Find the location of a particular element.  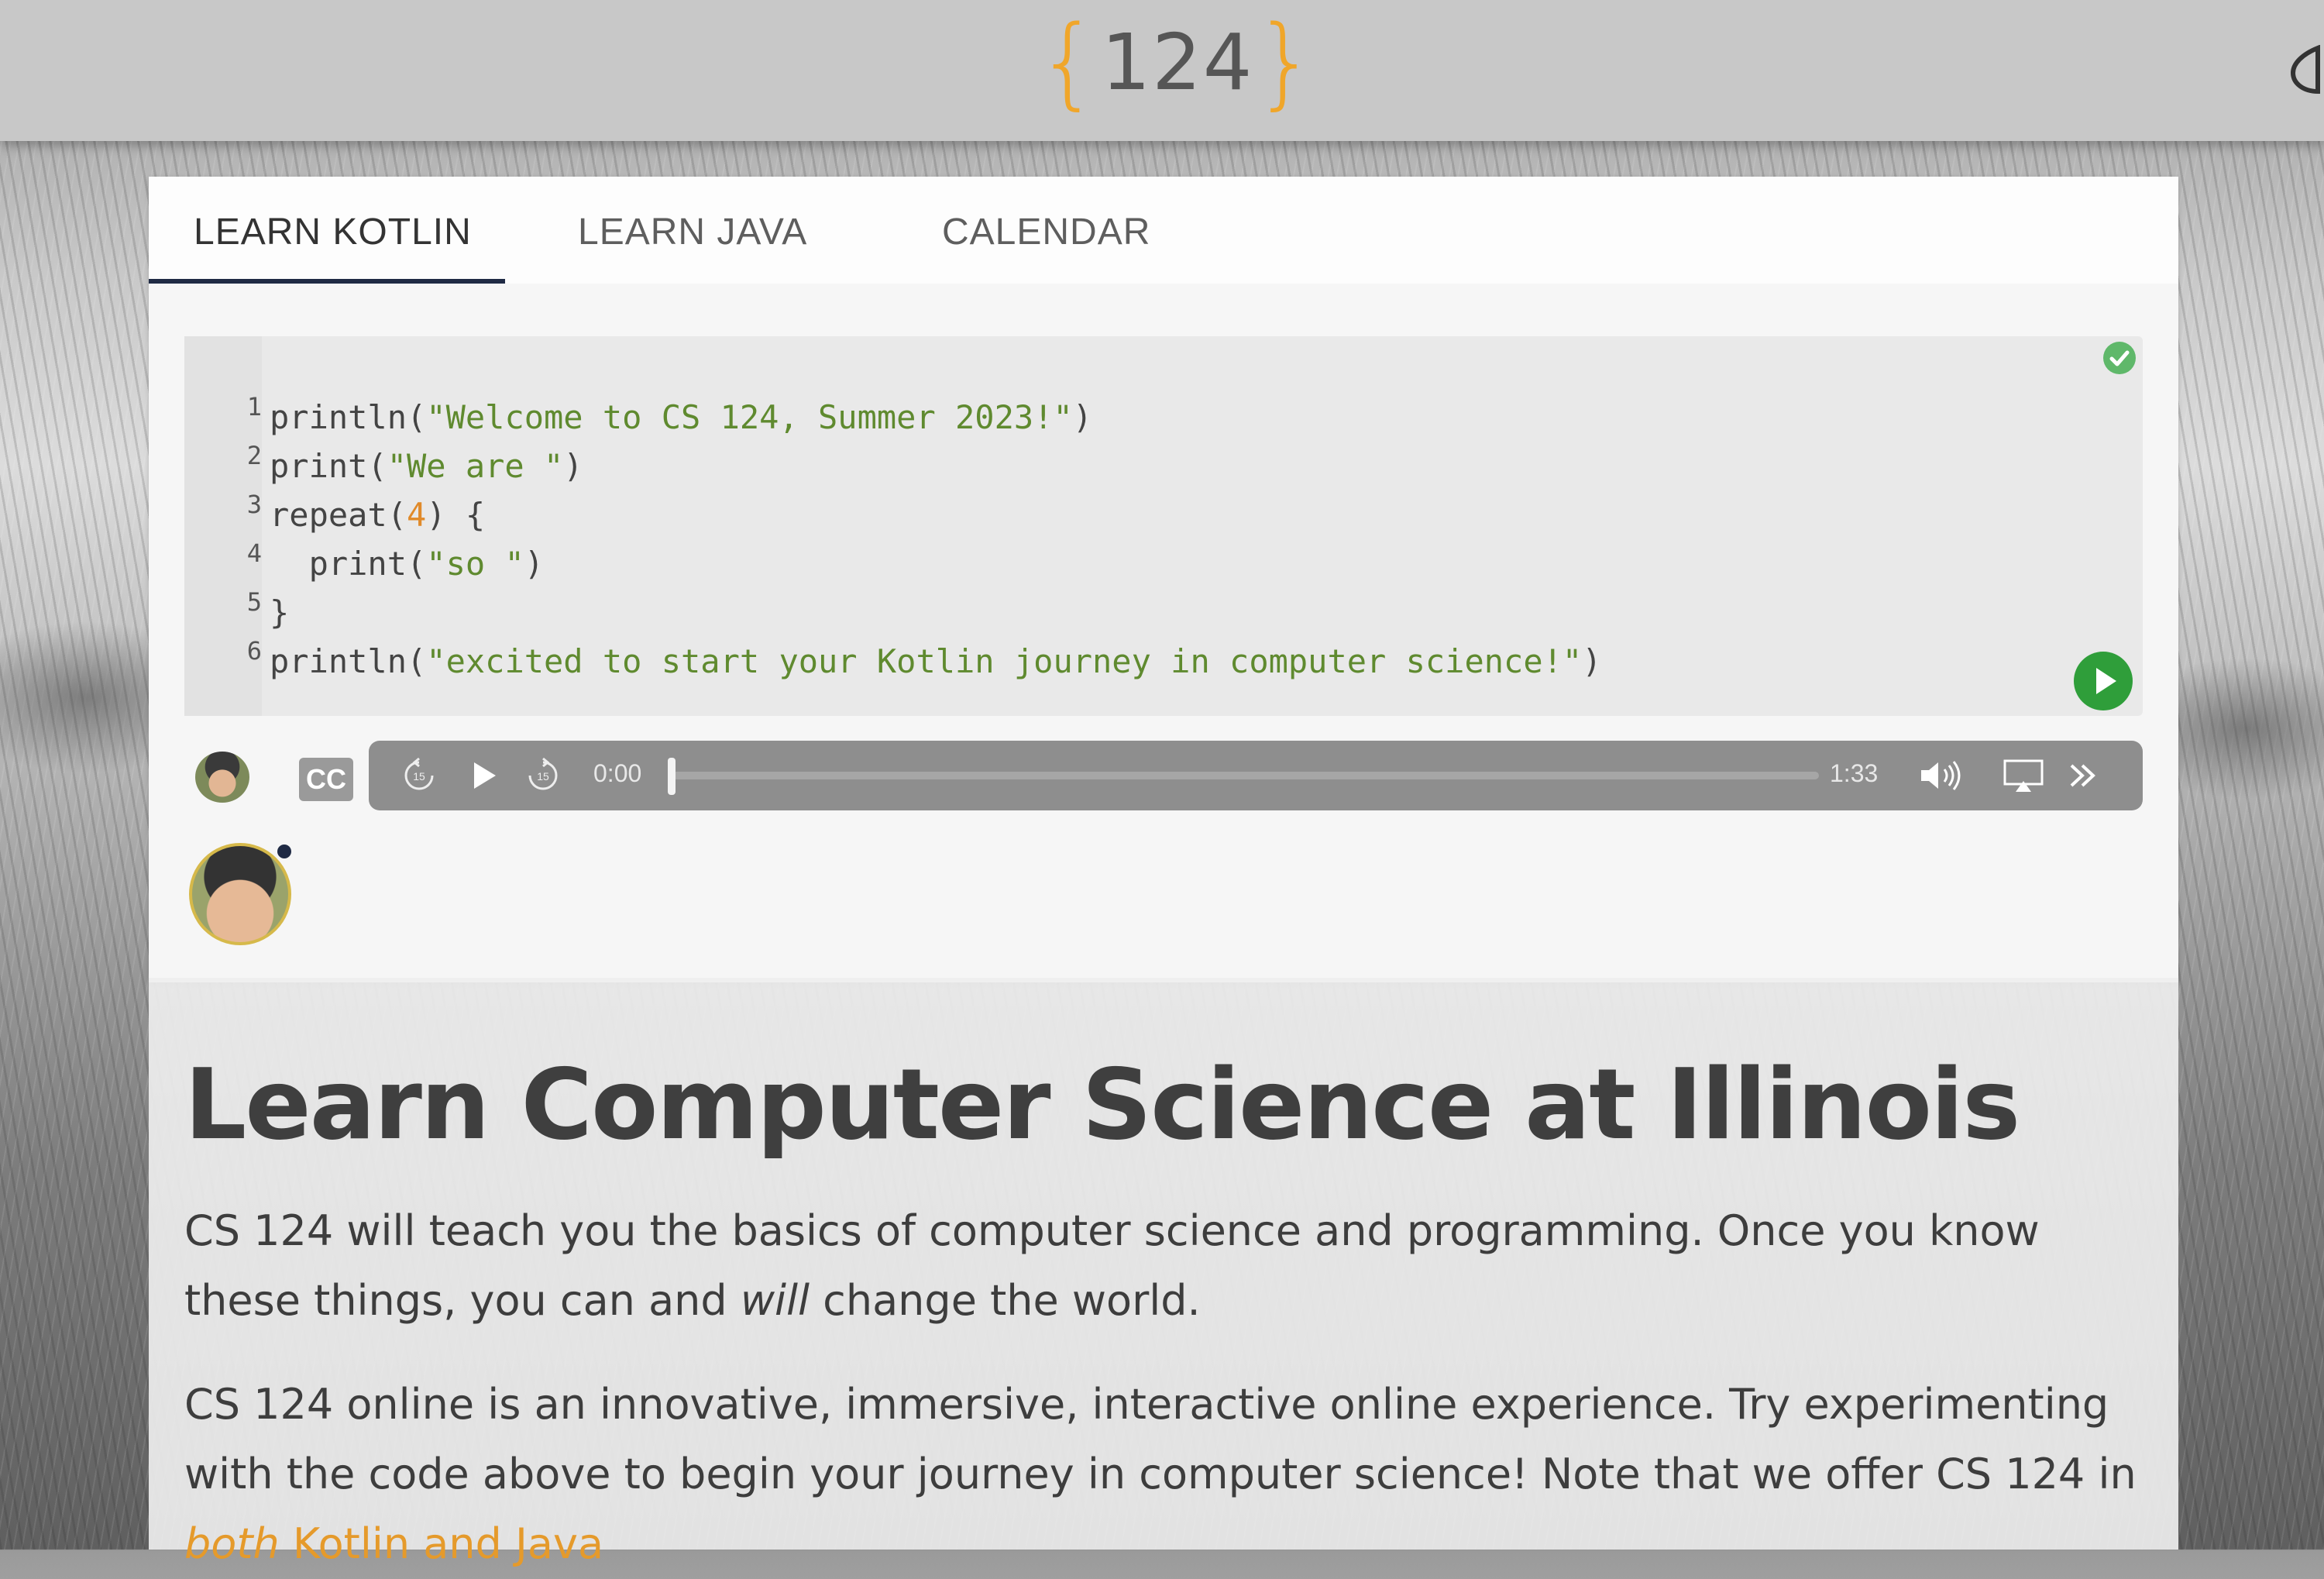

play-icon is located at coordinates (482, 775).